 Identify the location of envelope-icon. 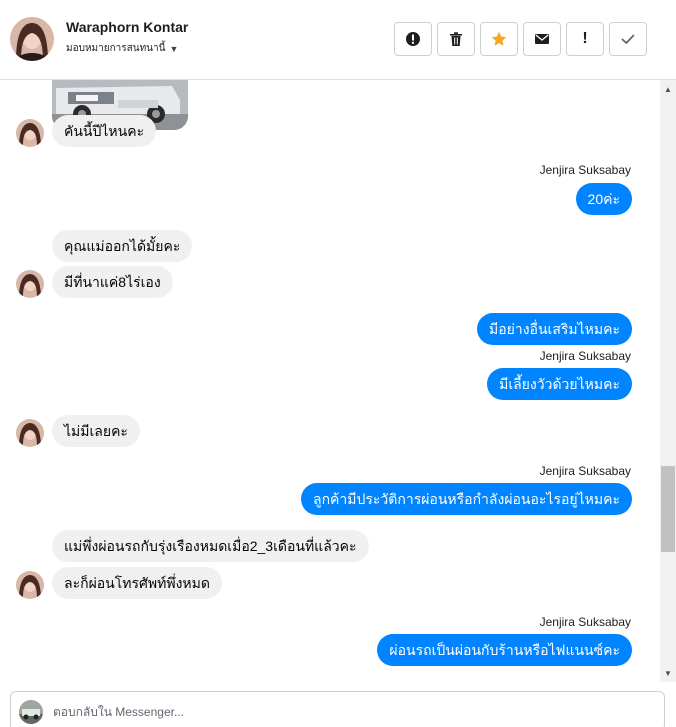
(542, 39).